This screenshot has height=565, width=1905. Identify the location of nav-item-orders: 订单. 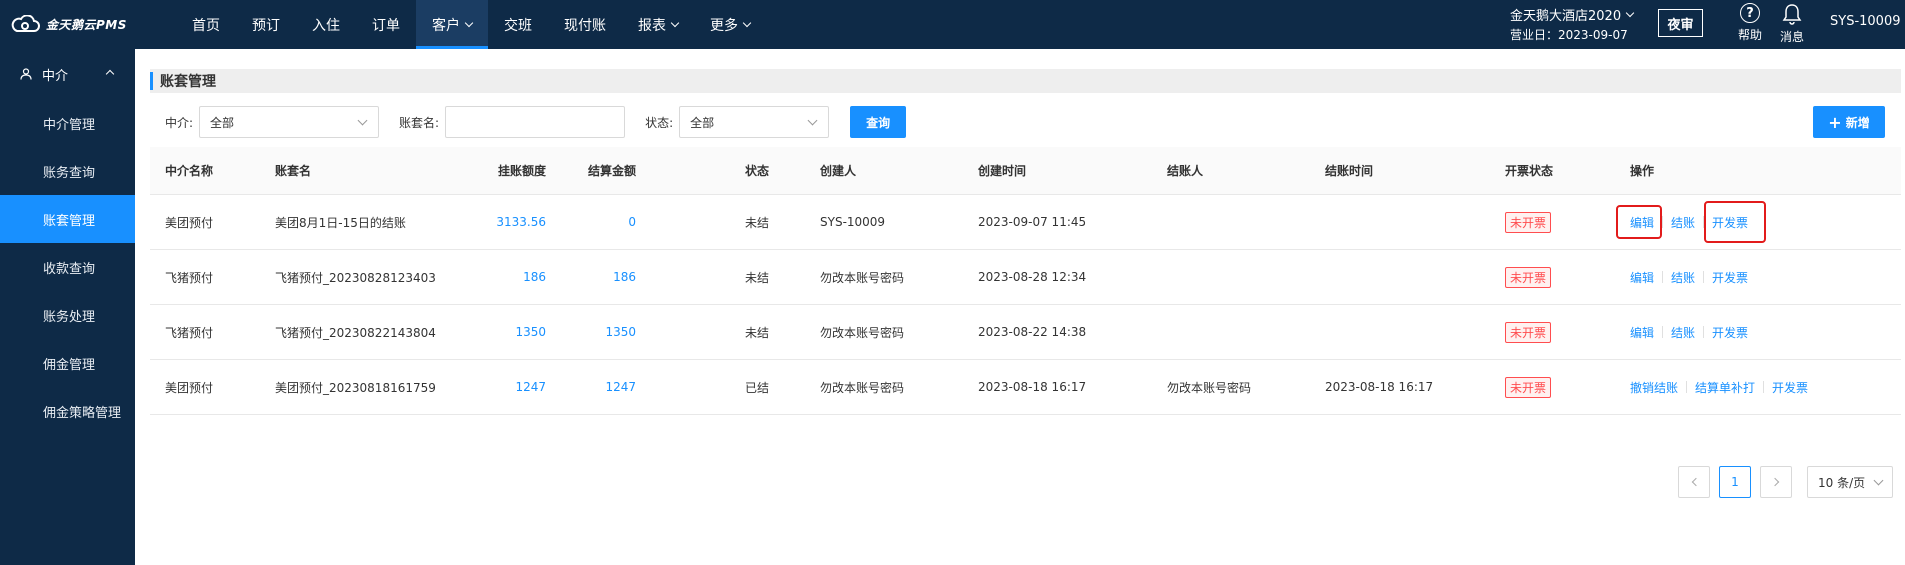
(386, 24).